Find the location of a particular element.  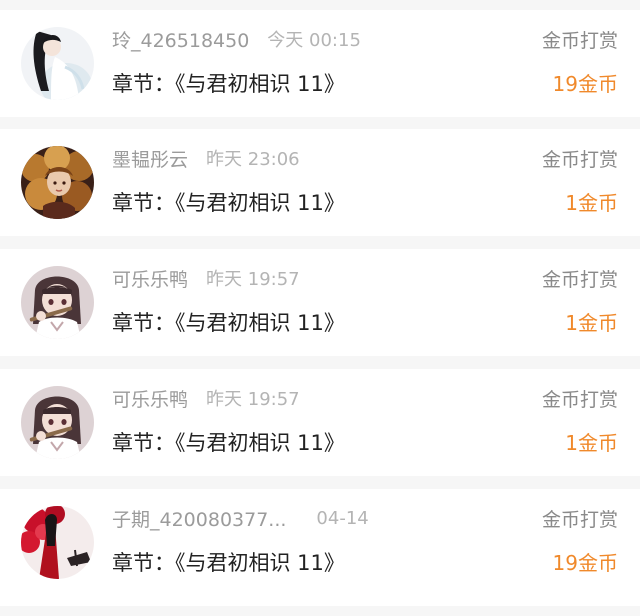

avatar-girl-white-dress-icon is located at coordinates (57, 63).